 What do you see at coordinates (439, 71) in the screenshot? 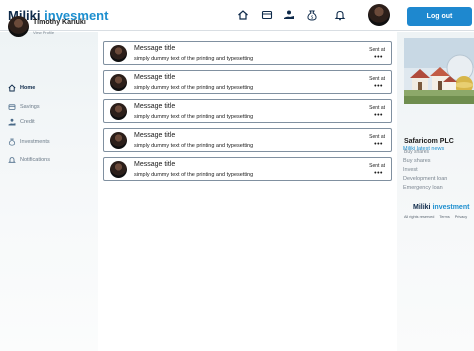
I see `promo-image` at bounding box center [439, 71].